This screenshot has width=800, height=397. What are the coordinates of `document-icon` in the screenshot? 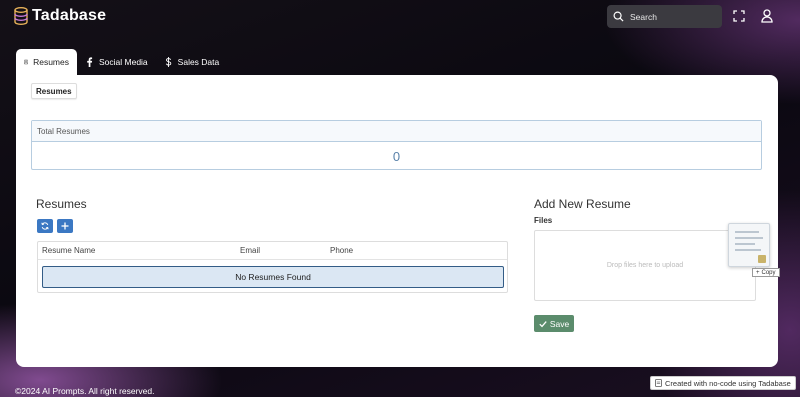 It's located at (658, 383).